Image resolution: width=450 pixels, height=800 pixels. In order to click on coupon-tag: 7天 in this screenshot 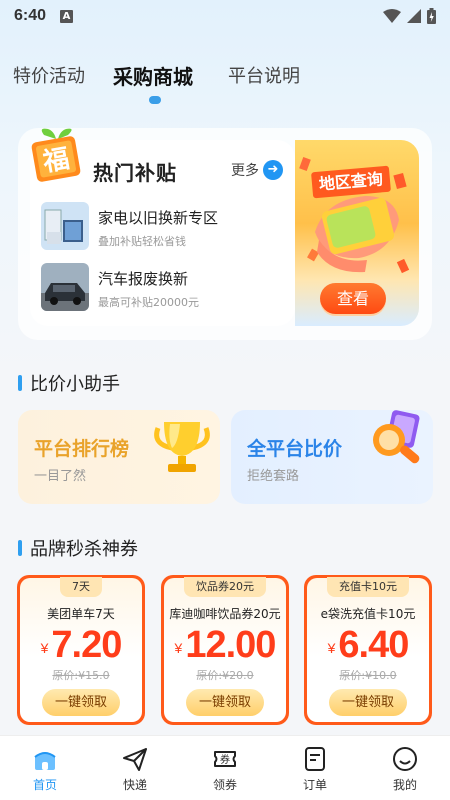, I will do `click(81, 587)`.